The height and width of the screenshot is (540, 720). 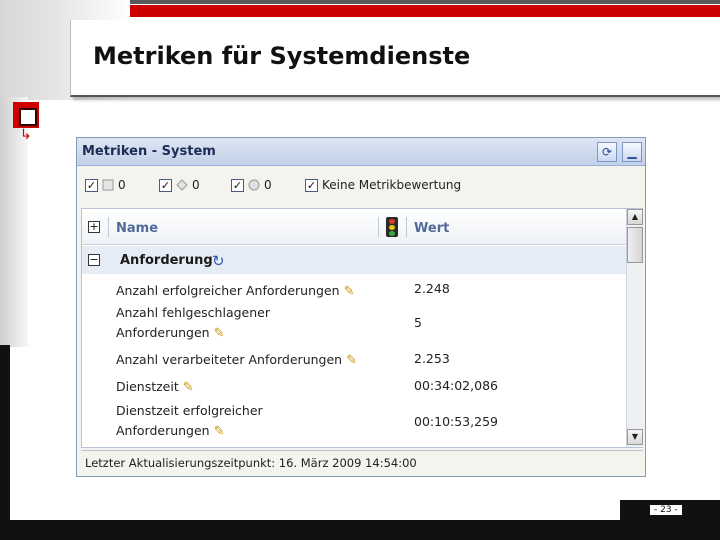 I want to click on refresh-icon: ⟳, so click(x=607, y=152).